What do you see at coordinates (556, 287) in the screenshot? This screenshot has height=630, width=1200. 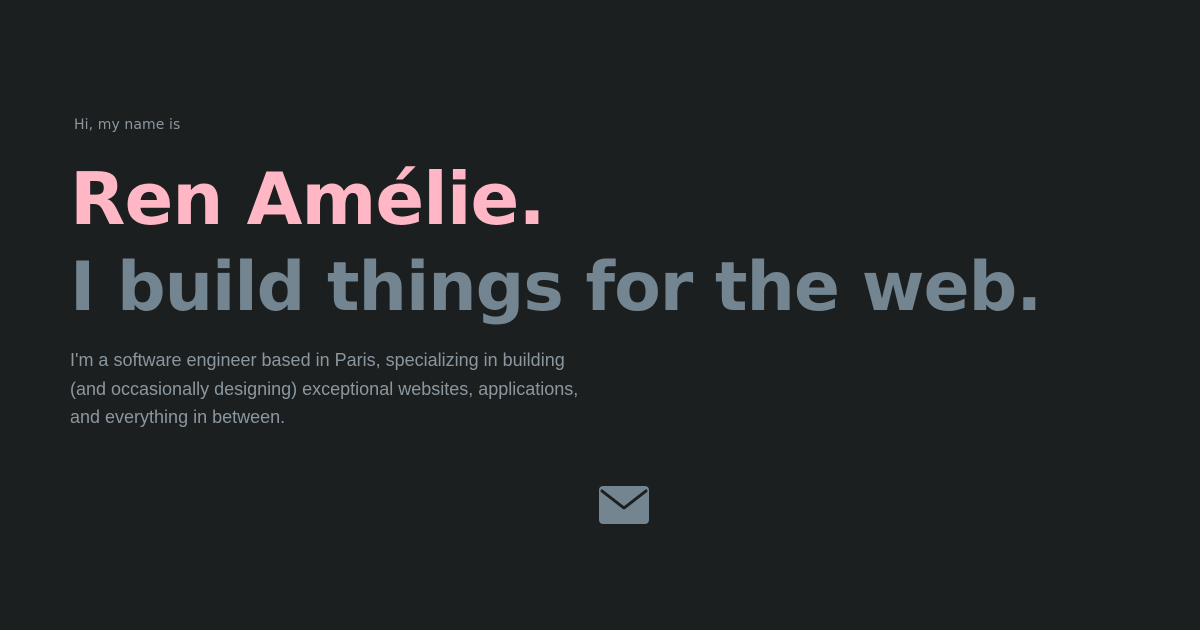 I see `tagline-heading: I build things for the web.` at bounding box center [556, 287].